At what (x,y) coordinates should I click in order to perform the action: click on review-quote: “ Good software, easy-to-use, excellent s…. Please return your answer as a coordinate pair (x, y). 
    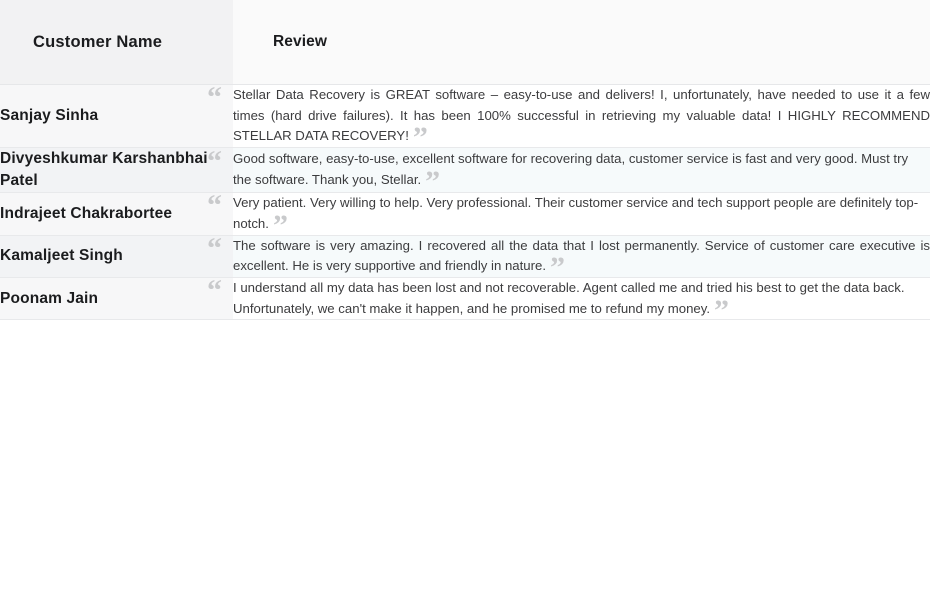
    Looking at the image, I should click on (558, 172).